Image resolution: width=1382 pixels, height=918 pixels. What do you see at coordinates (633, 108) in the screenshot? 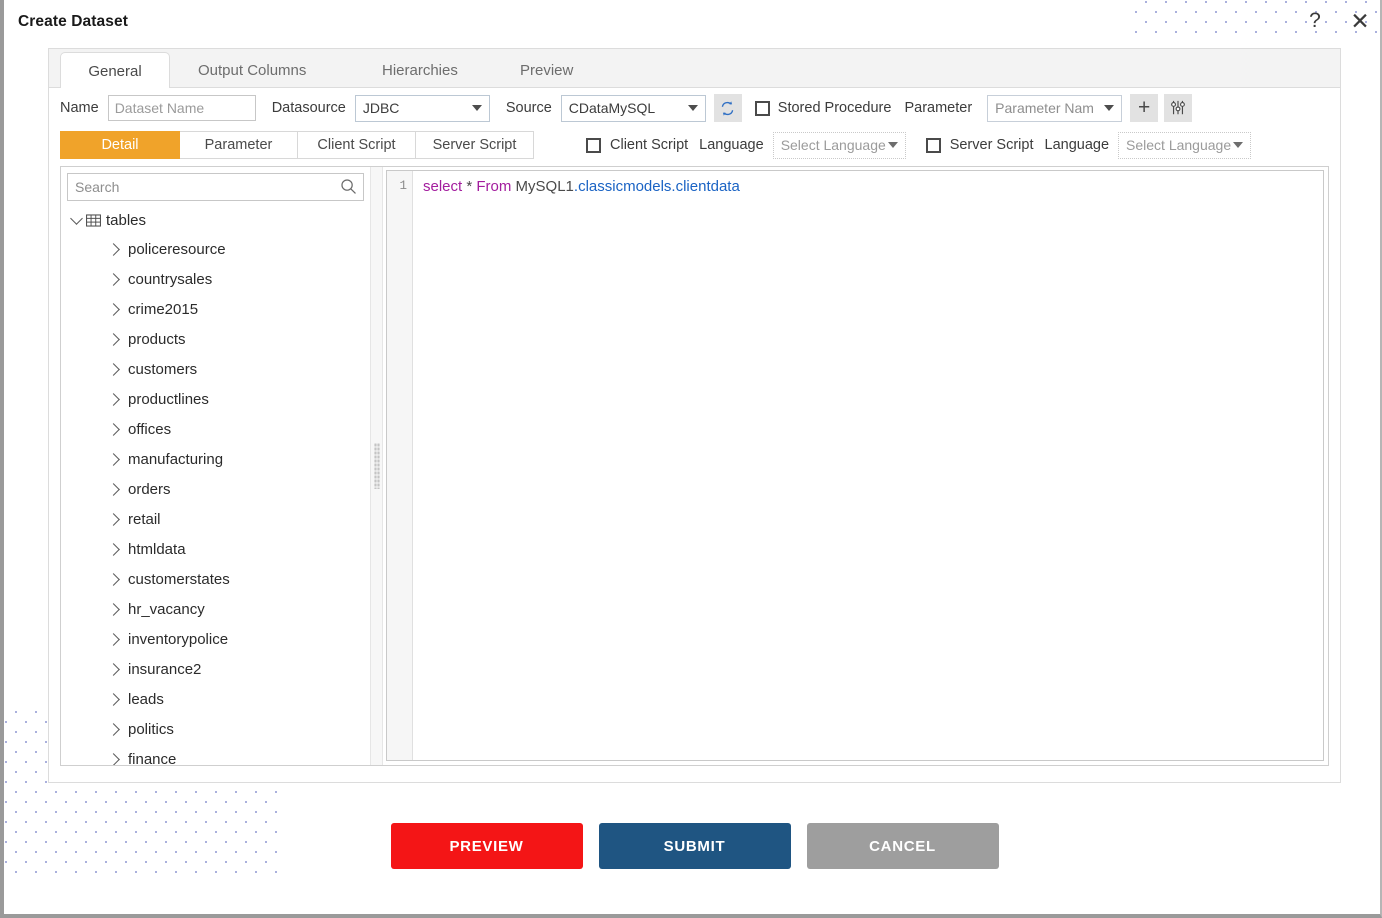
I see `source-select: CDataMySQL` at bounding box center [633, 108].